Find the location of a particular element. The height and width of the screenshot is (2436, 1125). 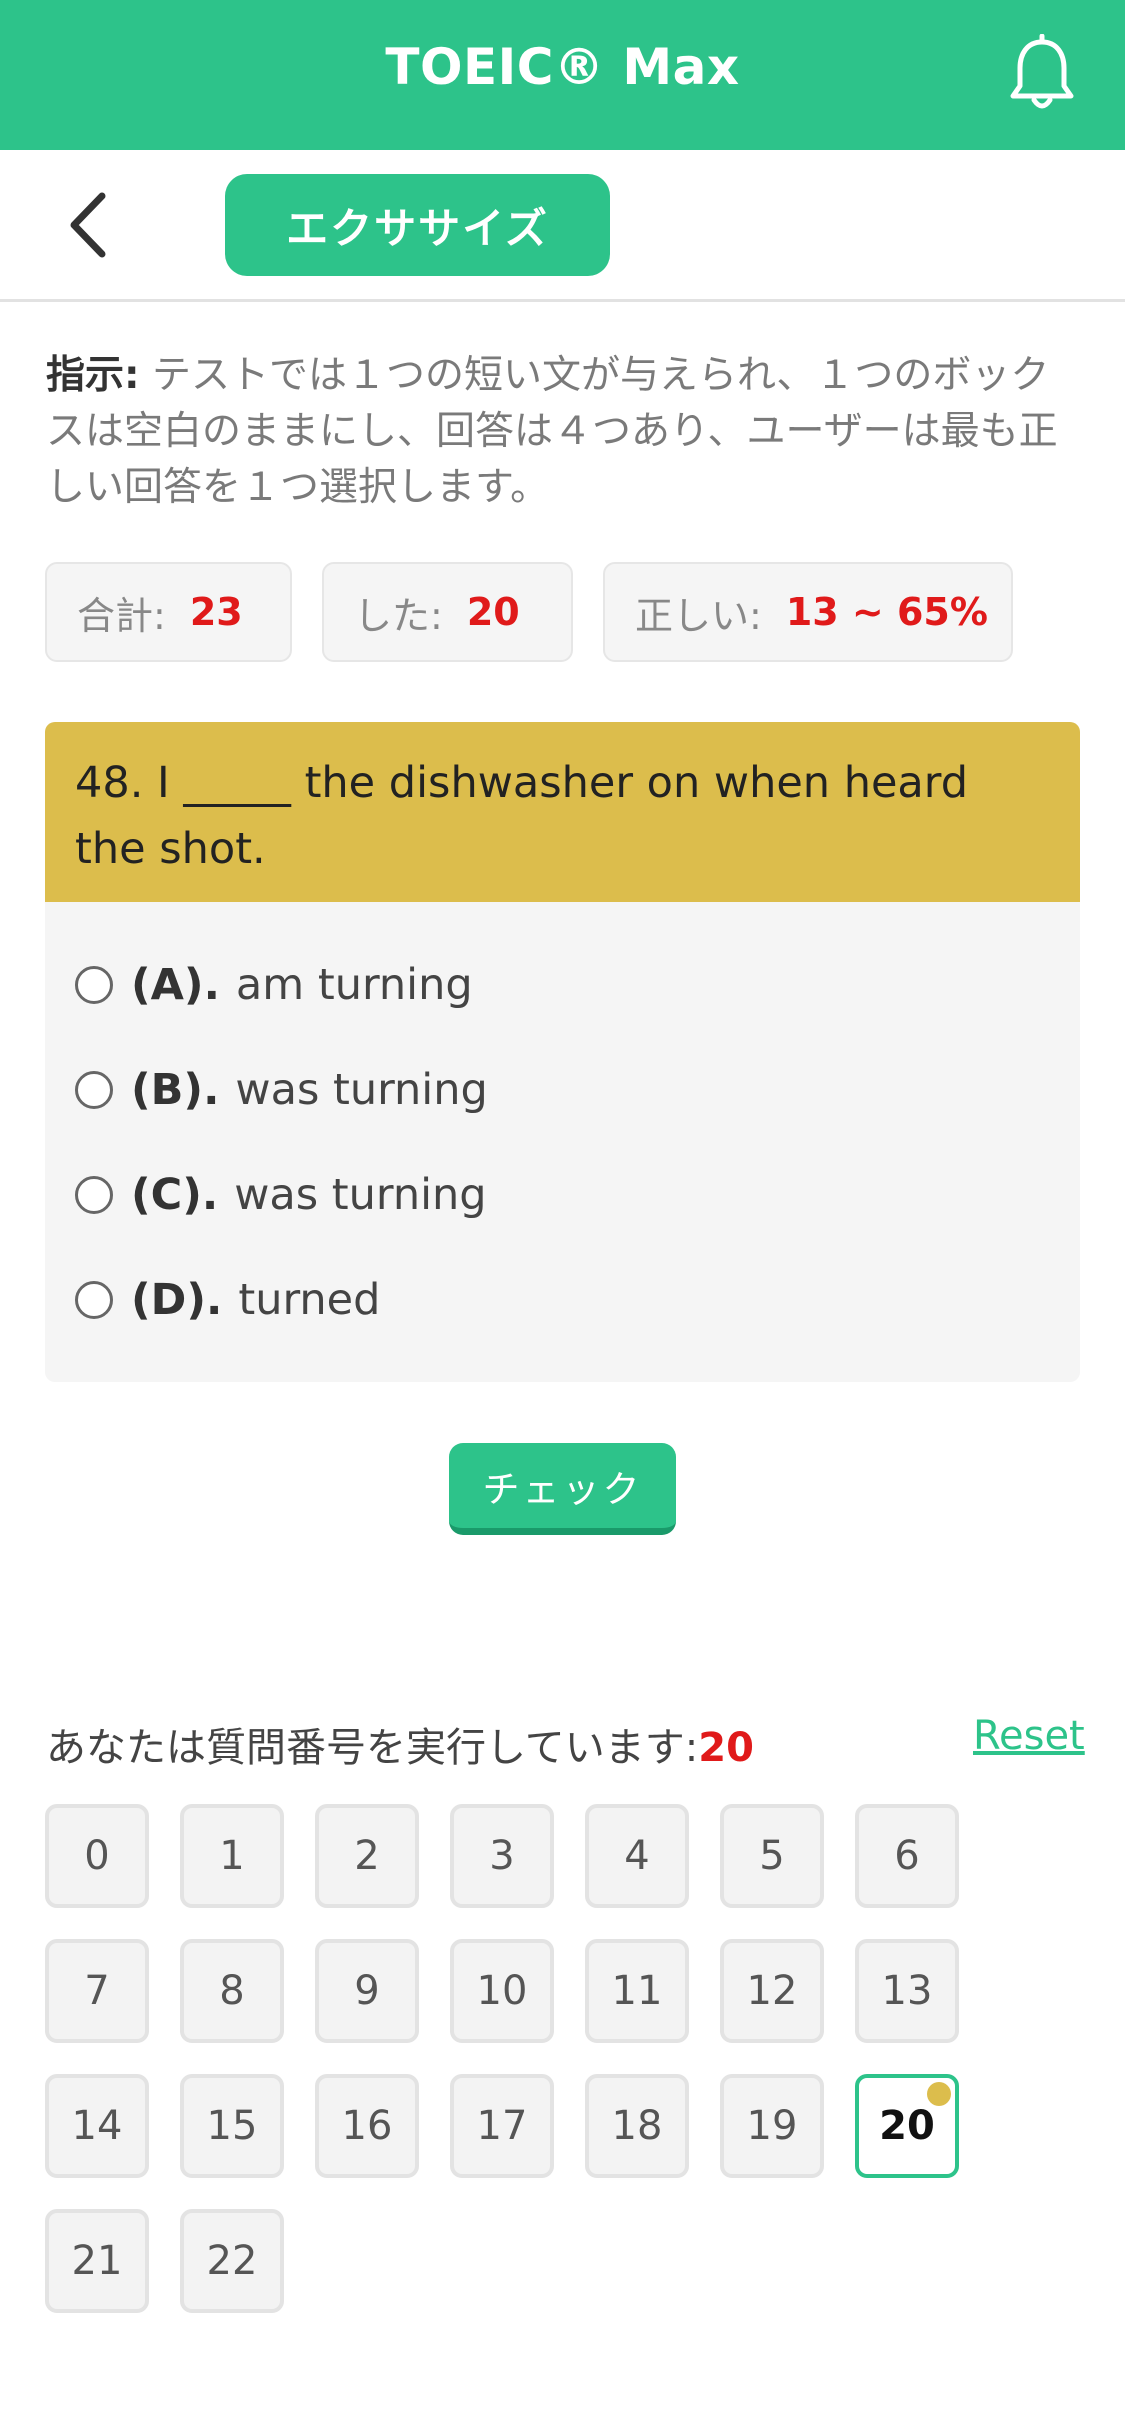

question-number-1: 1 is located at coordinates (232, 1856).